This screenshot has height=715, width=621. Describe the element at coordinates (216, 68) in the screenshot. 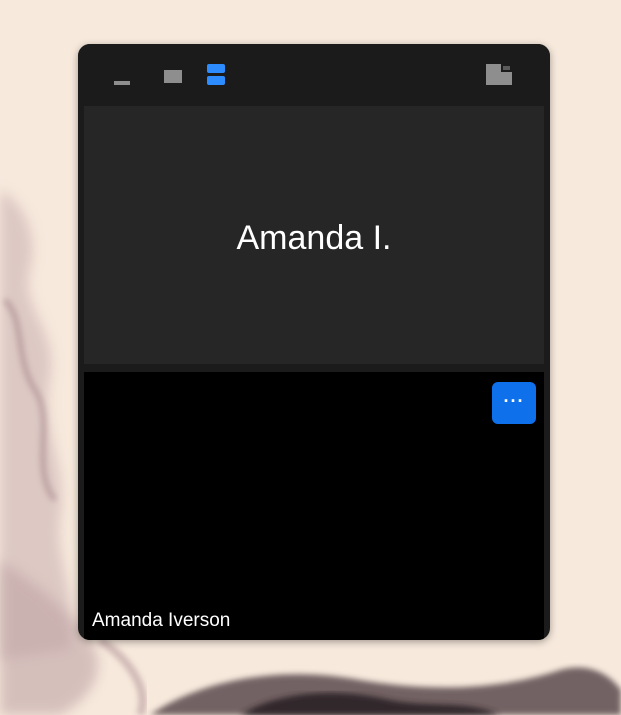

I see `thumbnail-view-icon` at that location.